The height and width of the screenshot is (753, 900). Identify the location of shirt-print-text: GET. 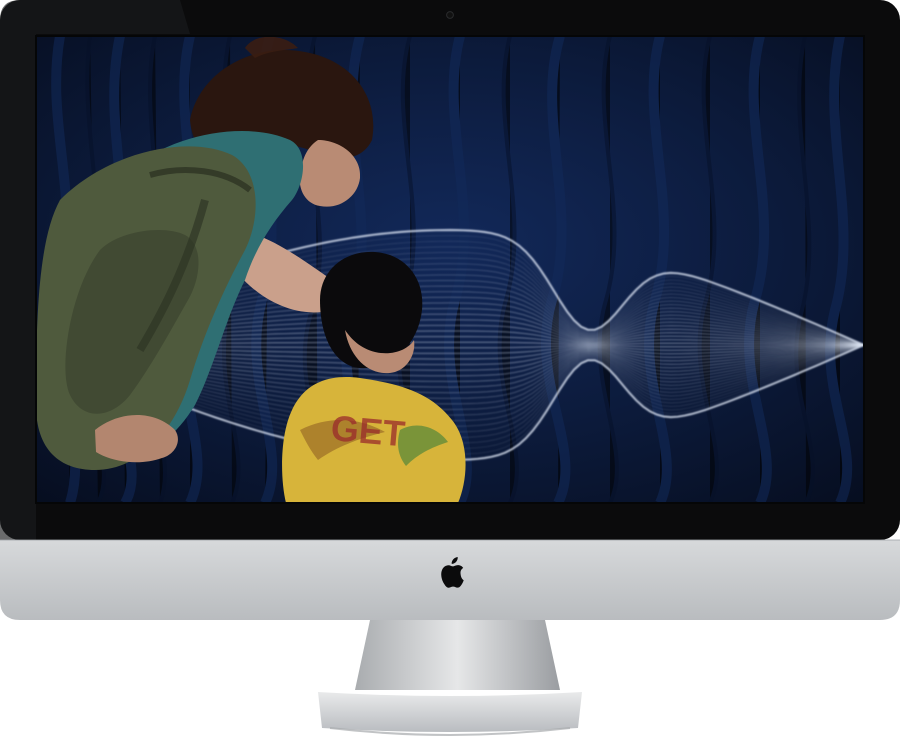
(367, 430).